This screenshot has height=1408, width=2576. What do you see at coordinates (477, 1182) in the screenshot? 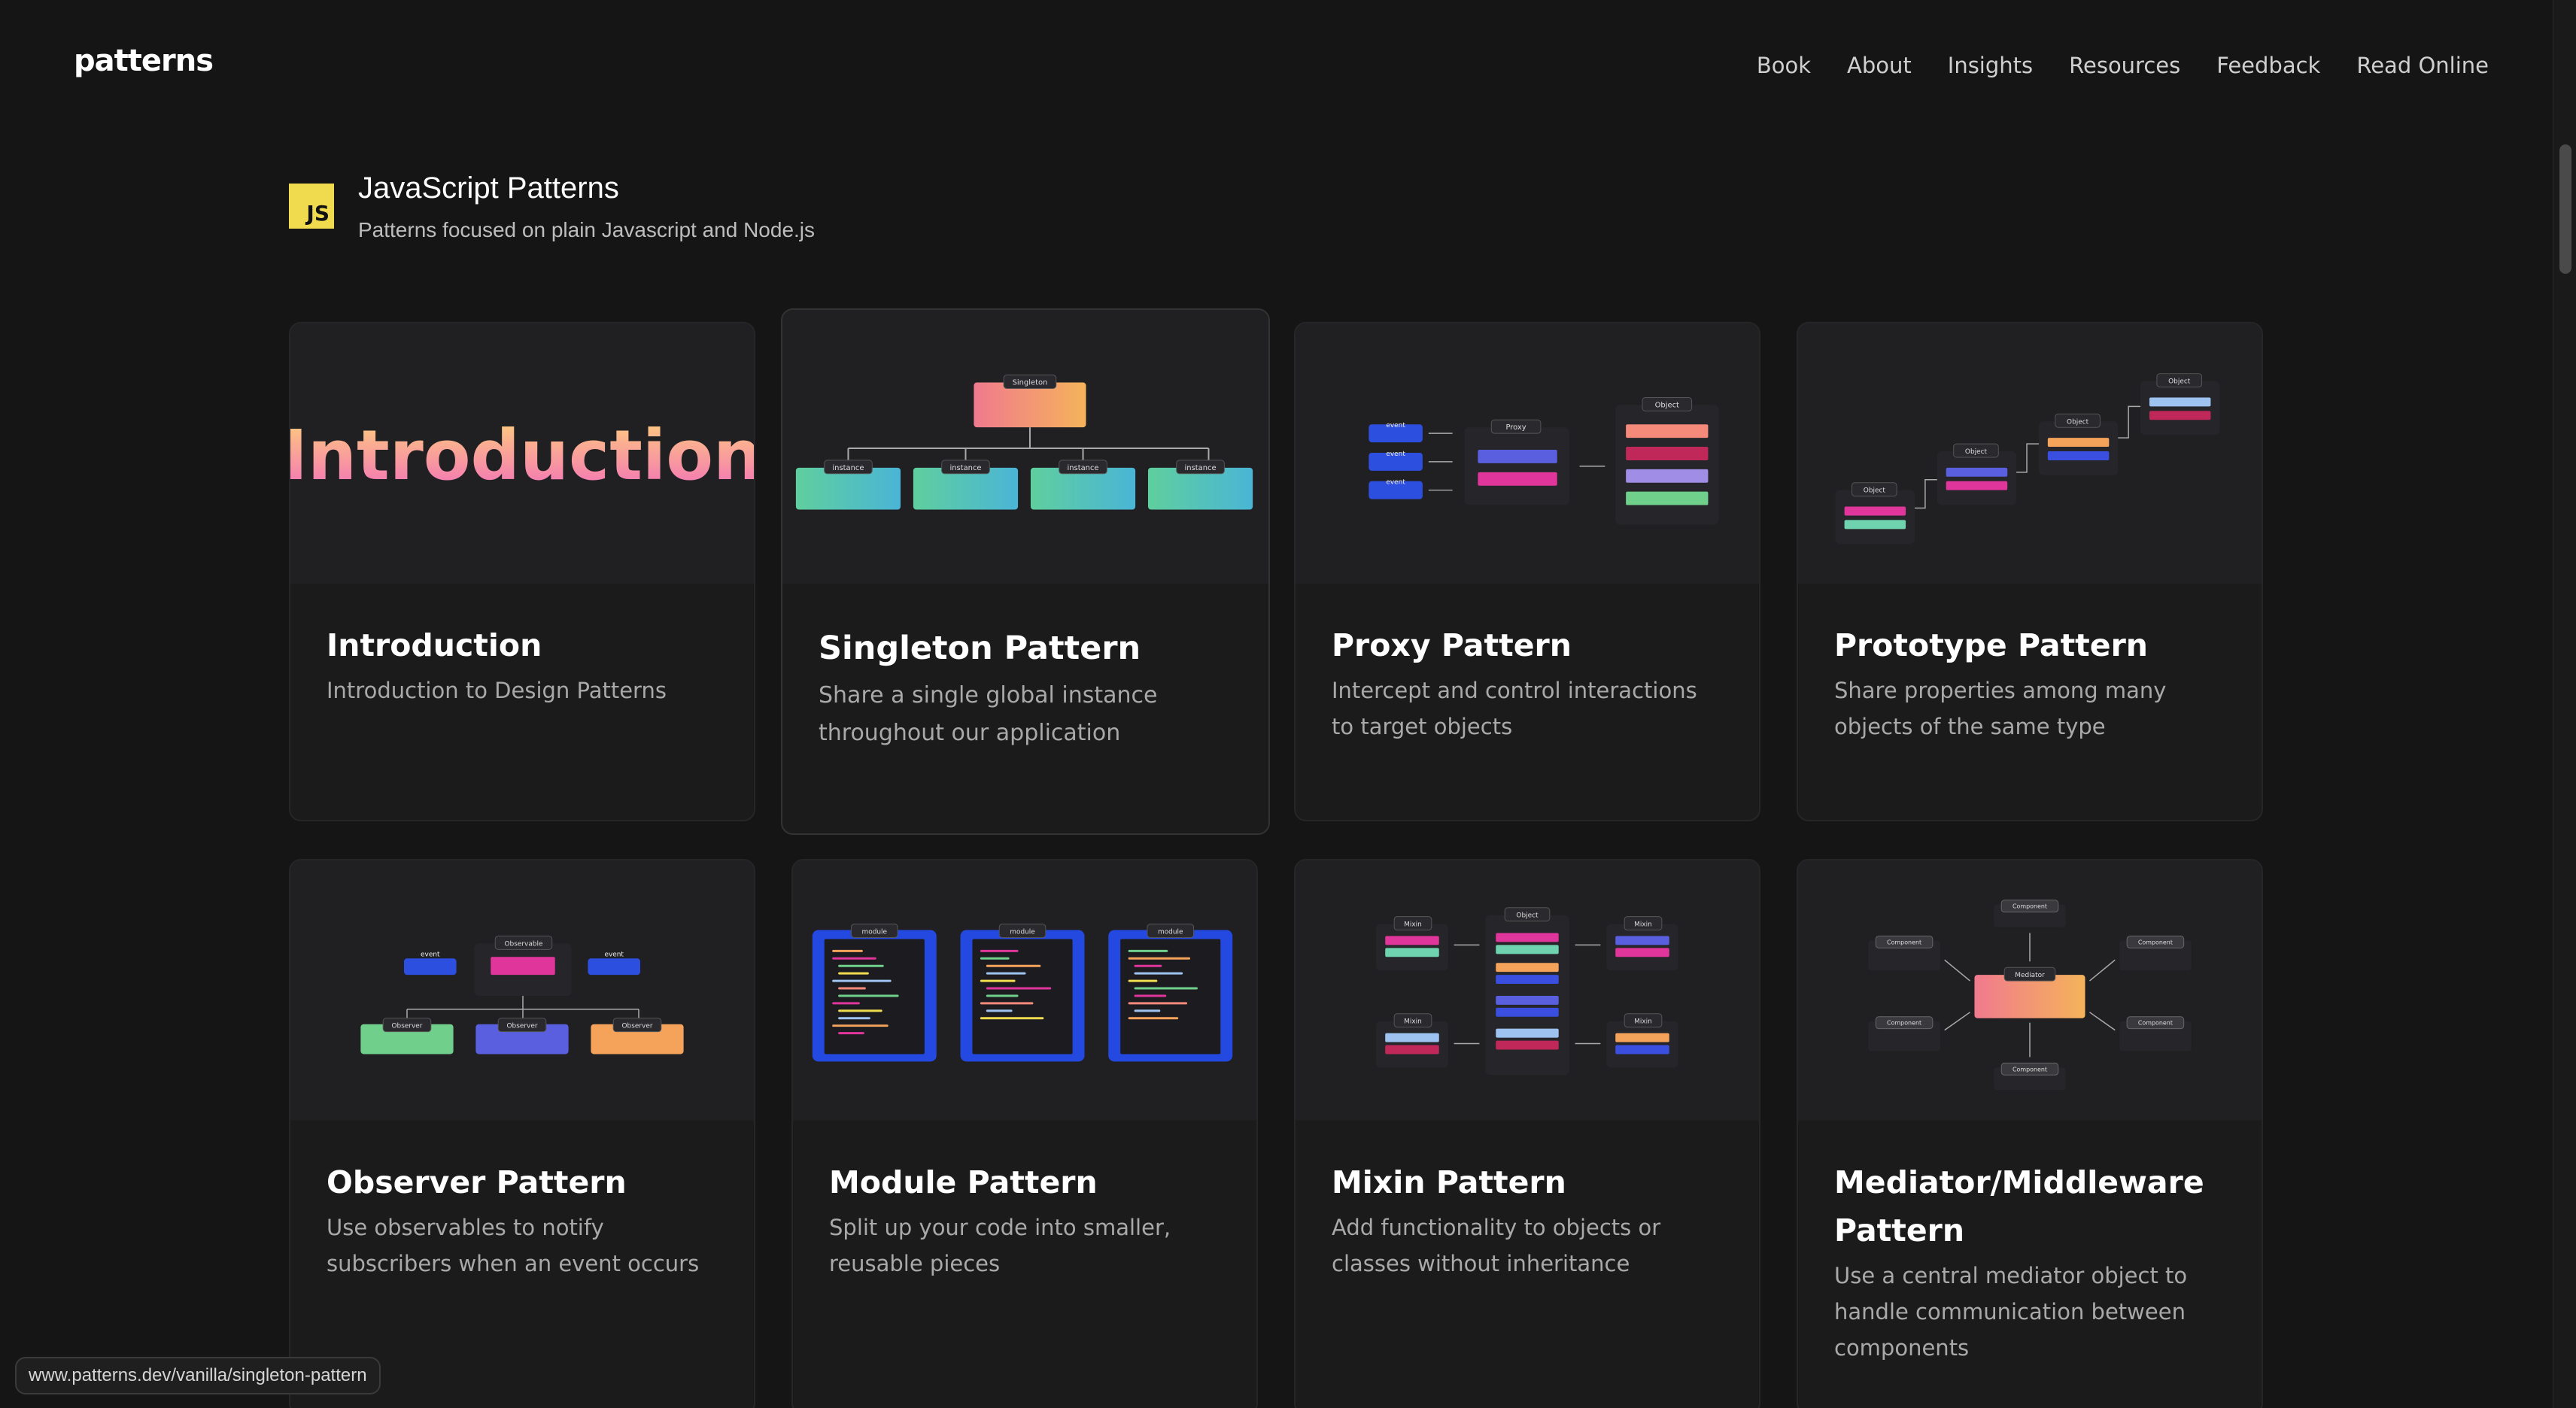
I see `card-title: Observer Pattern` at bounding box center [477, 1182].